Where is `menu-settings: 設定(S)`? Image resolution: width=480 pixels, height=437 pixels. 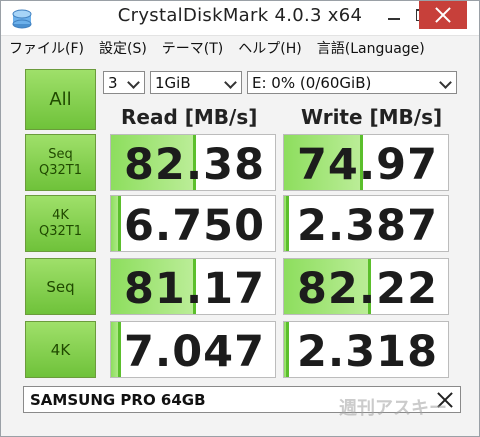
menu-settings: 設定(S) is located at coordinates (122, 48).